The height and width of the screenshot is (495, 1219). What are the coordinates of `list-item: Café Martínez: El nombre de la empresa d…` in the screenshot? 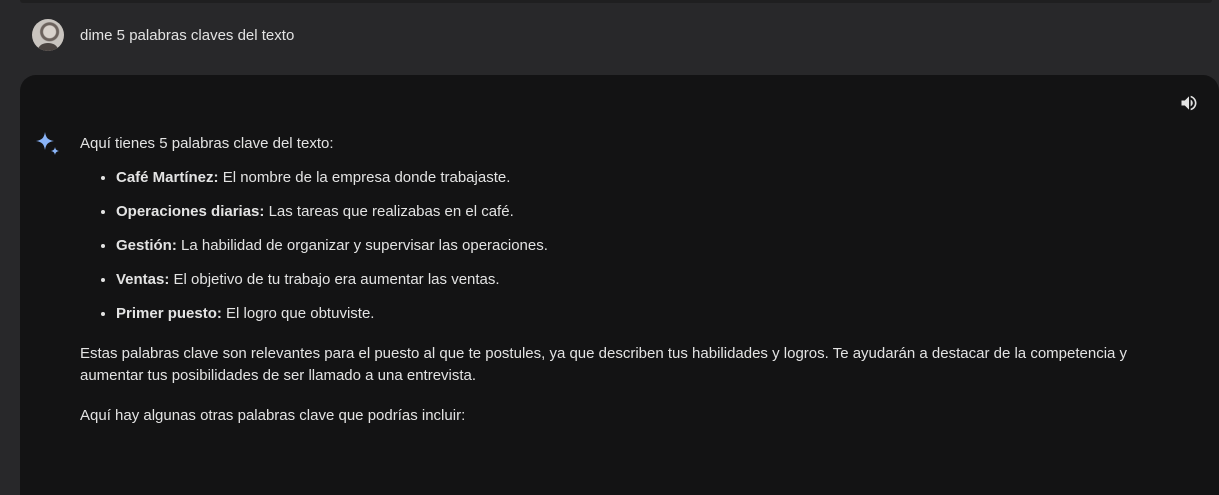 It's located at (653, 178).